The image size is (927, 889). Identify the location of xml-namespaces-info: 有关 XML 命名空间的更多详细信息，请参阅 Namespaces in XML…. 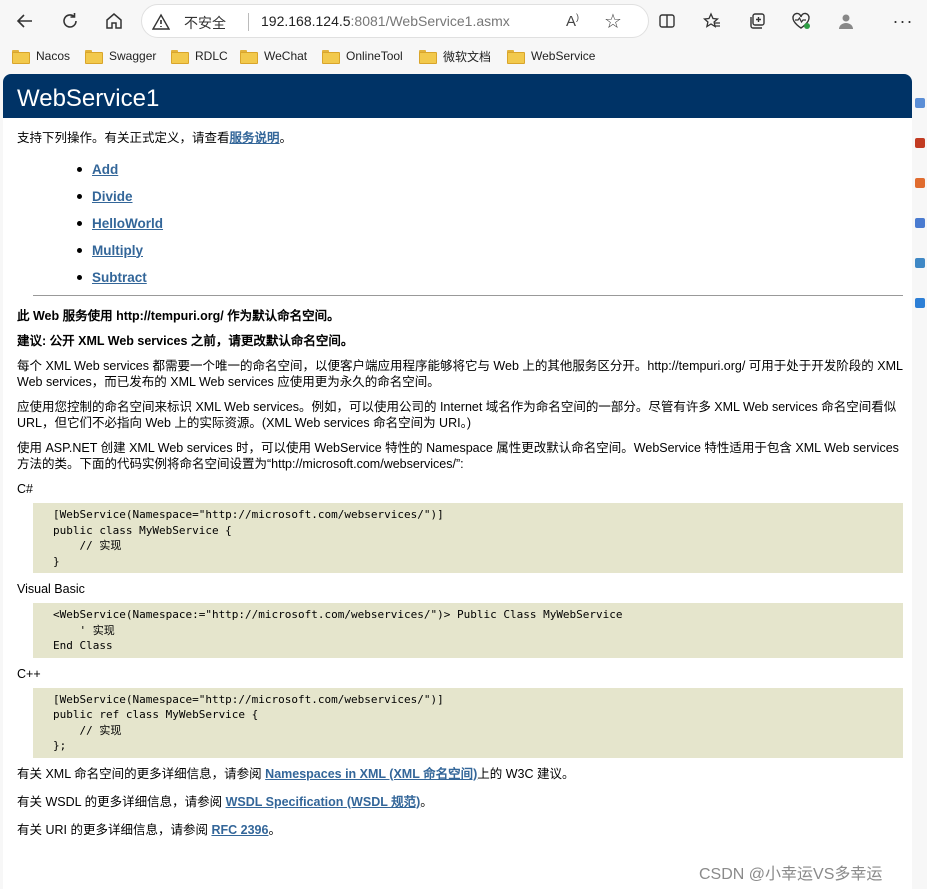
(460, 774).